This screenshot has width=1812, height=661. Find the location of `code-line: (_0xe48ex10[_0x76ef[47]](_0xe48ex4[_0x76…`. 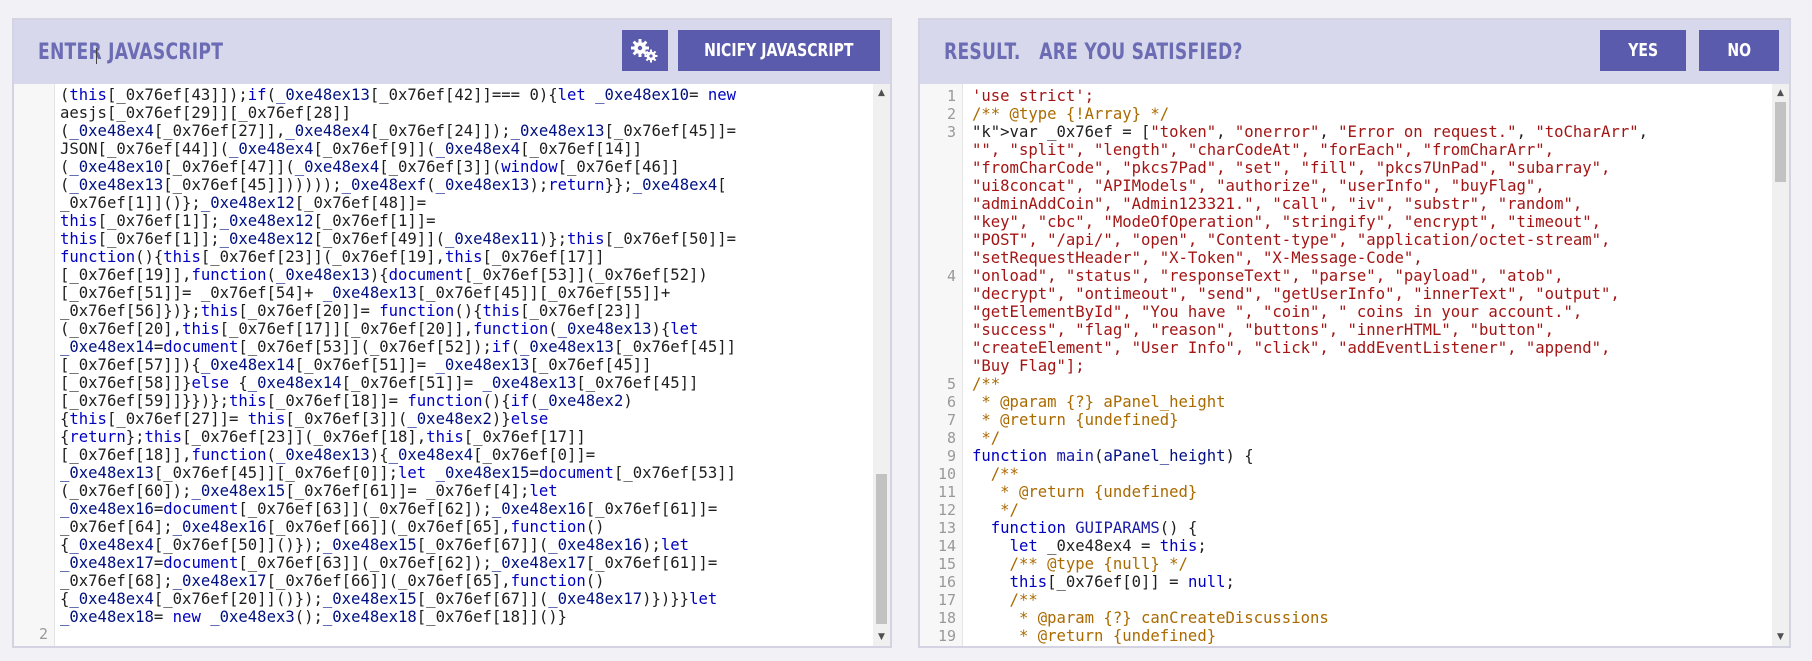

code-line: (_0xe48ex10[_0x76ef[47]](_0xe48ex4[_0x76… is located at coordinates (370, 167).